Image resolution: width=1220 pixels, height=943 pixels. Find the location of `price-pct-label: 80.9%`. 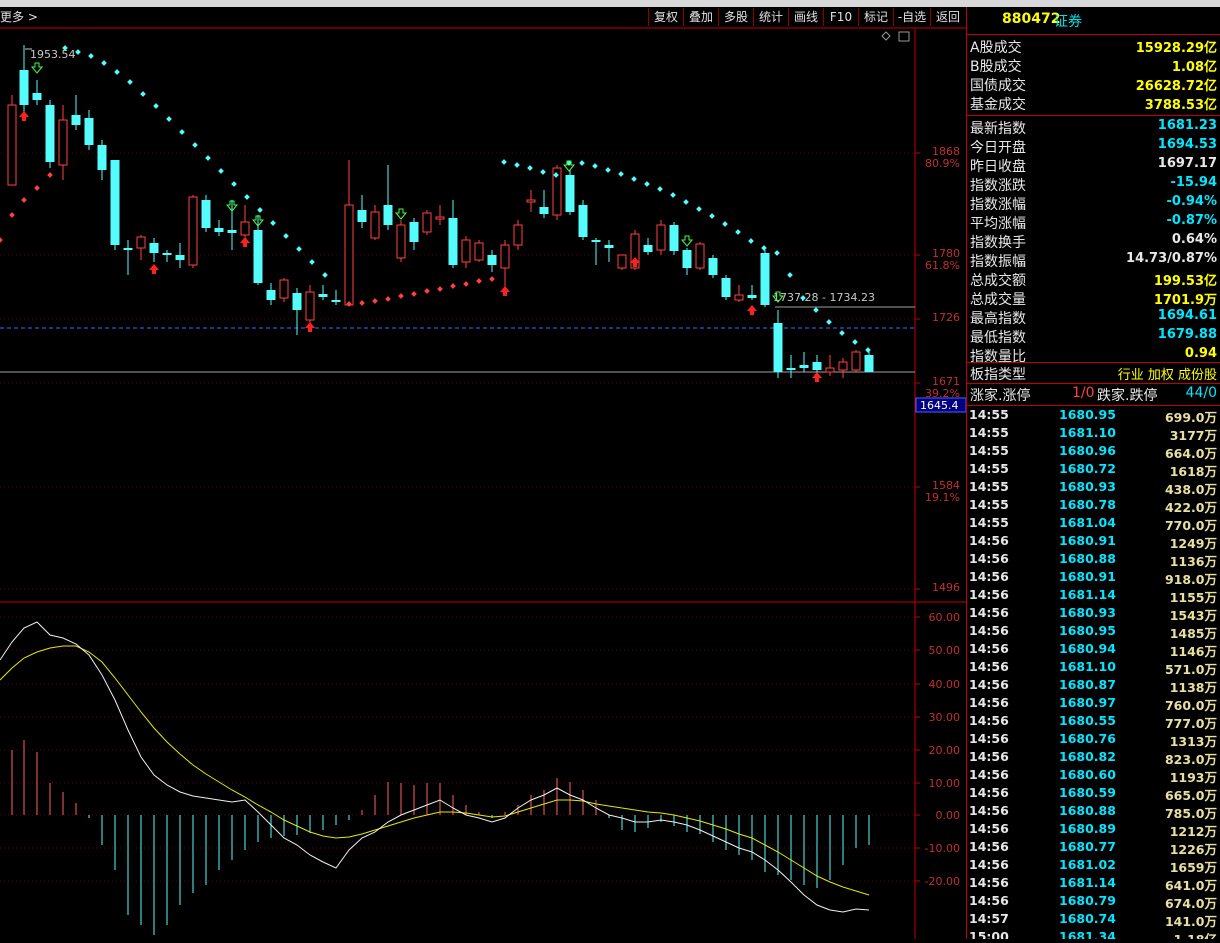

price-pct-label: 80.9% is located at coordinates (942, 163).